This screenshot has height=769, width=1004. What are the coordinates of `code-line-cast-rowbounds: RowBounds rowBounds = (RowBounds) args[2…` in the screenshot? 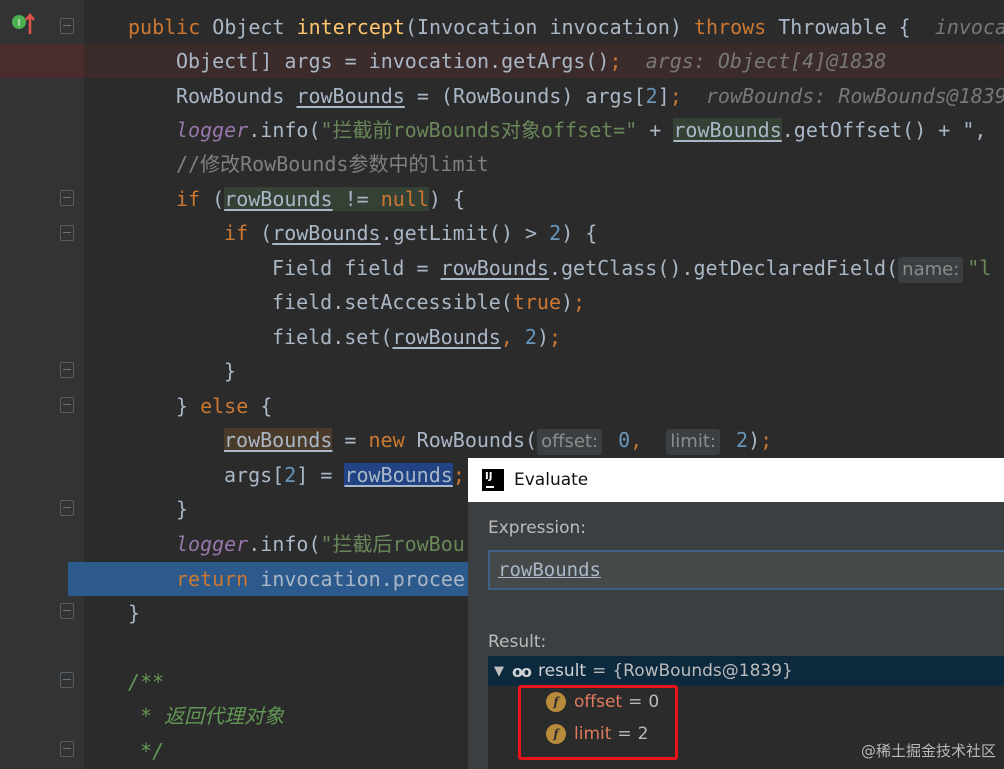 It's located at (590, 96).